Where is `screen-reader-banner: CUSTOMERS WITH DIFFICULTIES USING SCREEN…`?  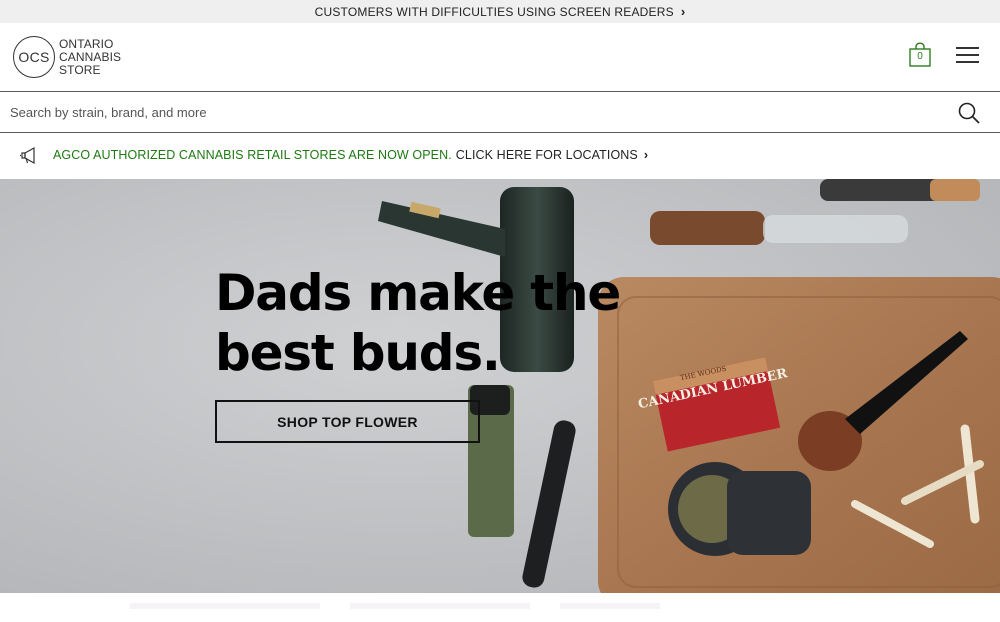
screen-reader-banner: CUSTOMERS WITH DIFFICULTIES USING SCREEN… is located at coordinates (500, 11).